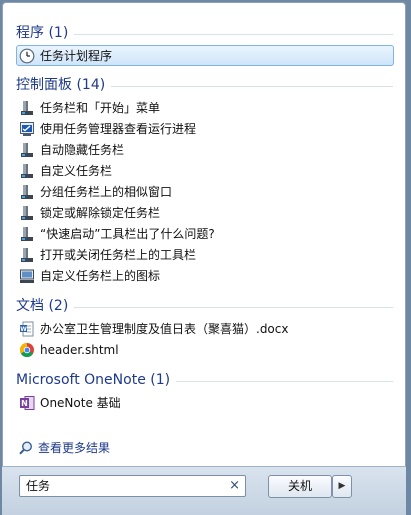 The image size is (411, 515). I want to click on result-label: 分组任务栏上的相似窗口, so click(106, 191).